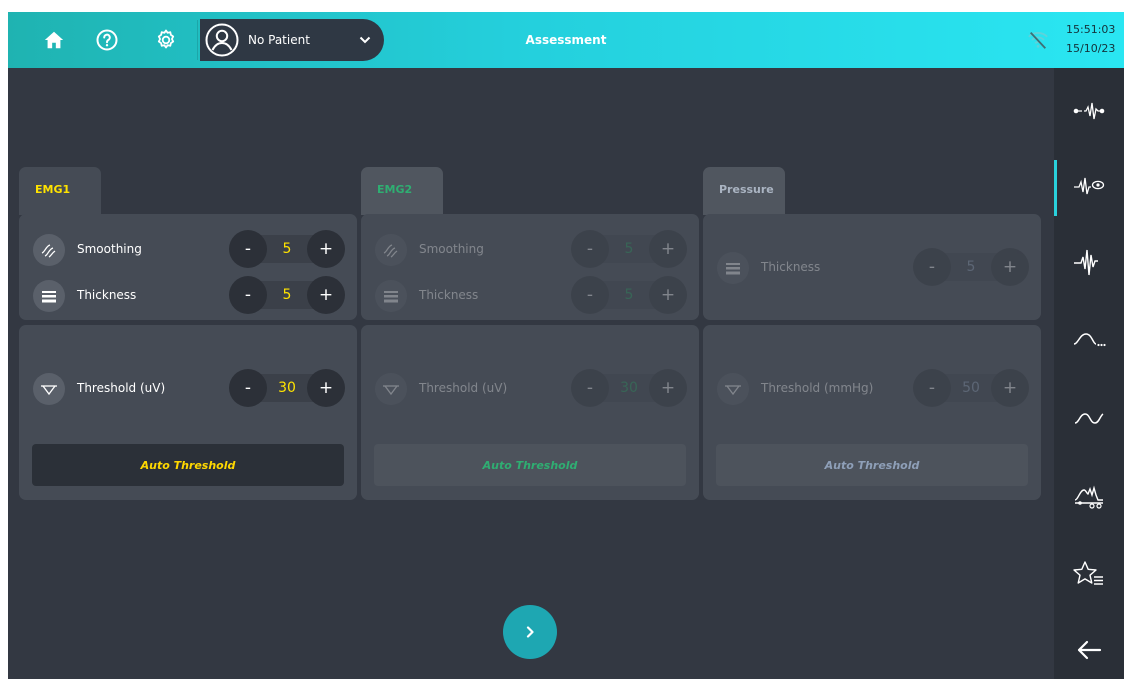  I want to click on sidebar-item-graph-settings, so click(1089, 496).